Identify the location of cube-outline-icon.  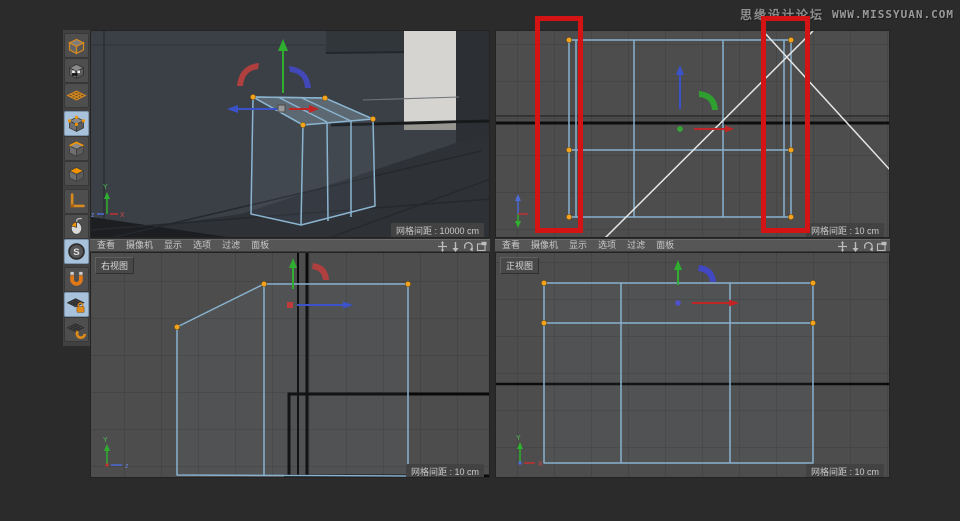
(76, 46).